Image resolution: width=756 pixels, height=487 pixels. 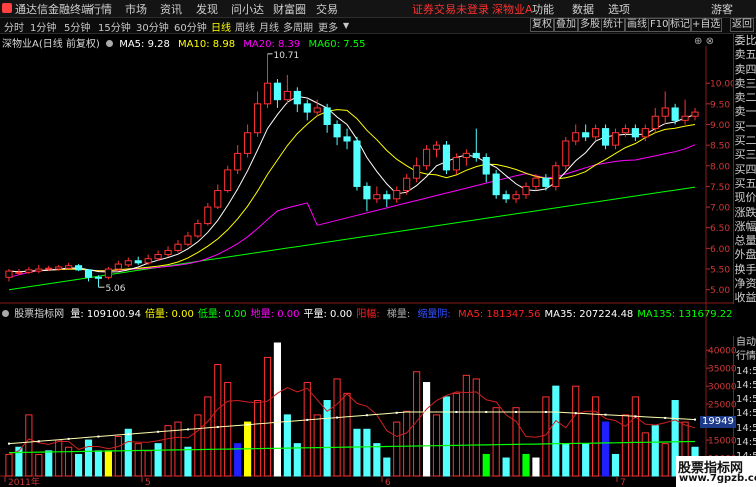 What do you see at coordinates (745, 212) in the screenshot?
I see `sidebar-quote-label: 涨跌` at bounding box center [745, 212].